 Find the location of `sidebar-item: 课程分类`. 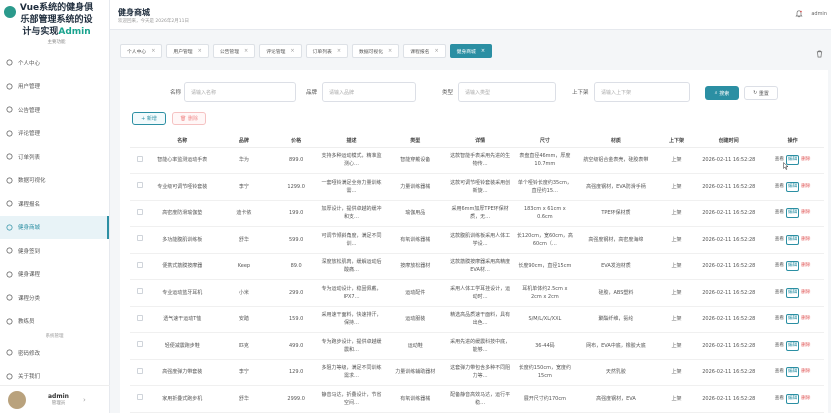

sidebar-item: 课程分类 is located at coordinates (54, 298).